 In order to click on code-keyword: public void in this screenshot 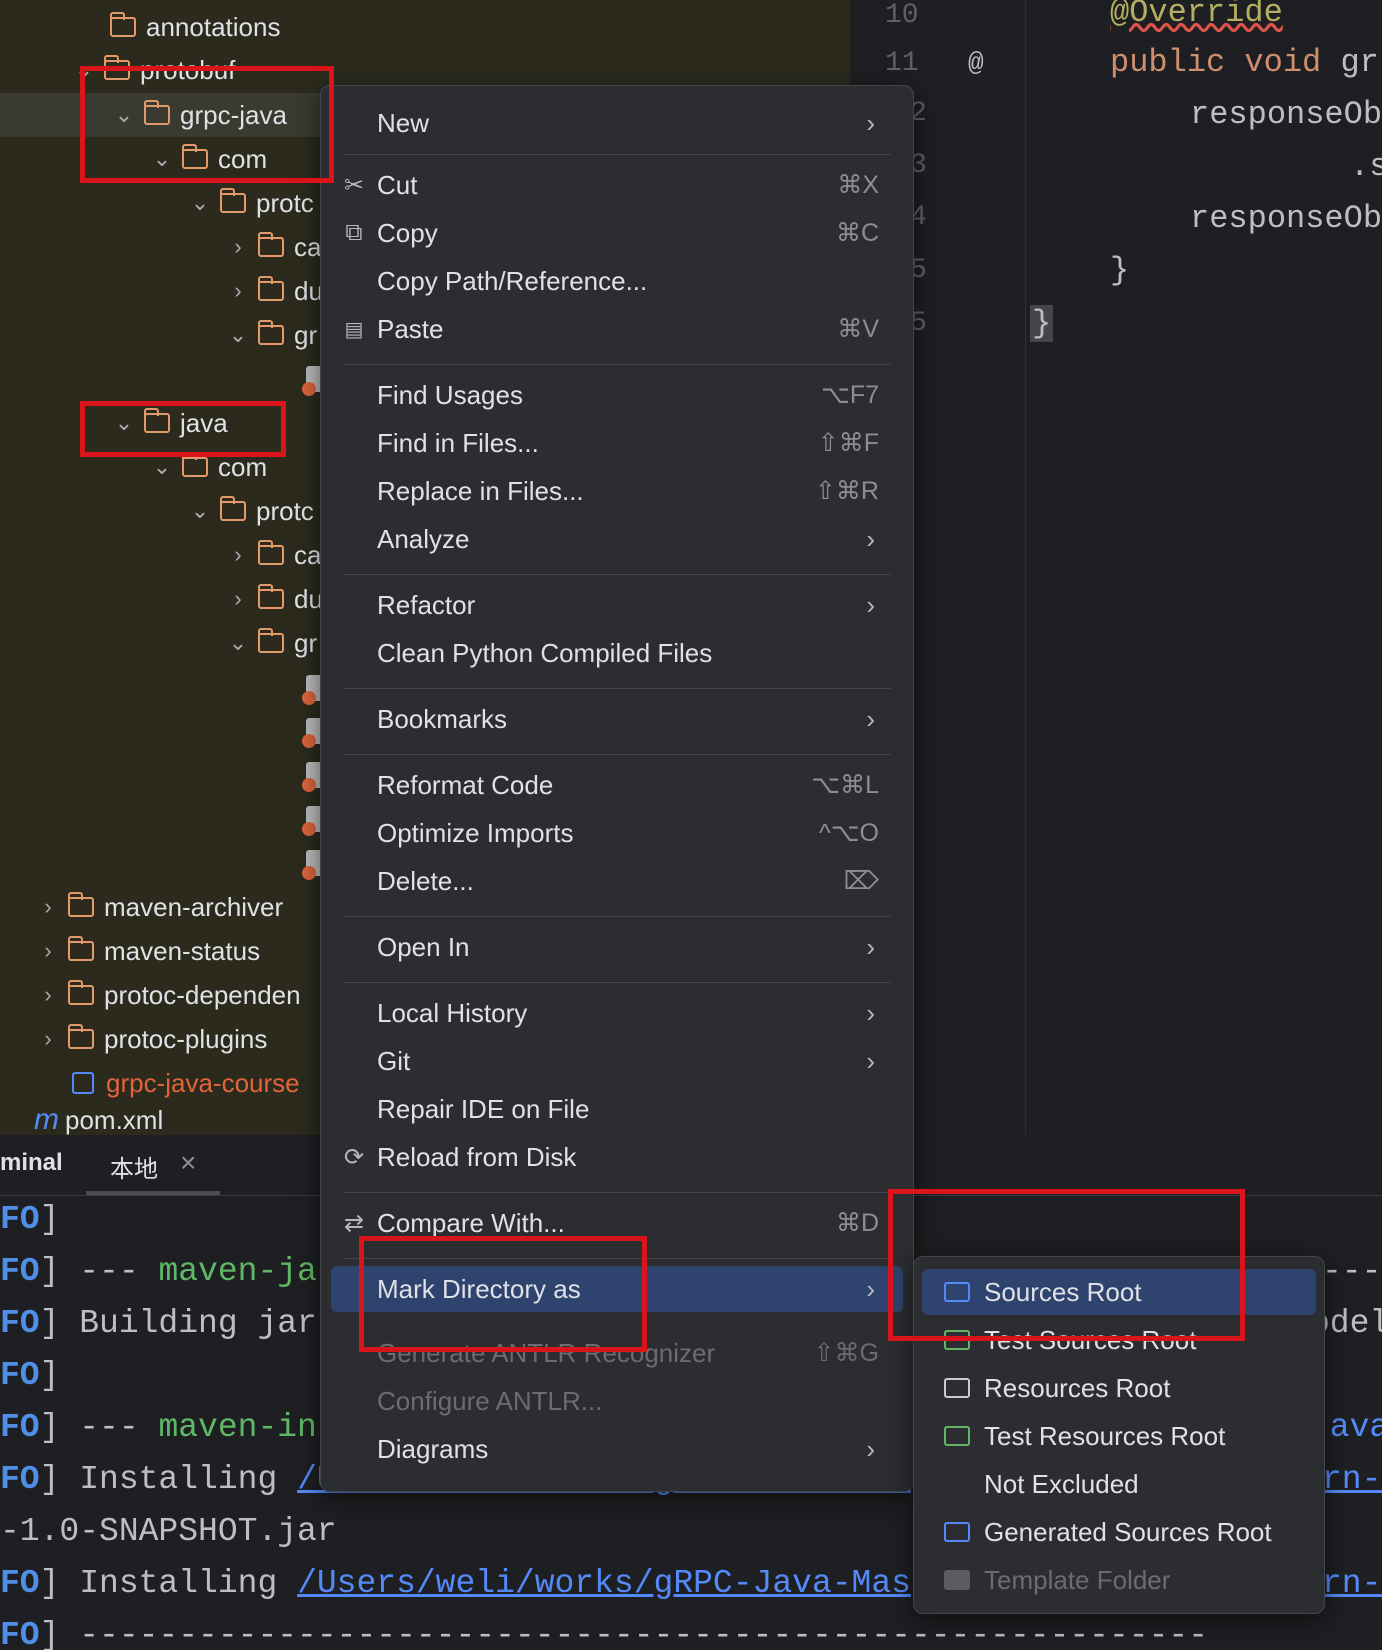, I will do `click(1225, 62)`.